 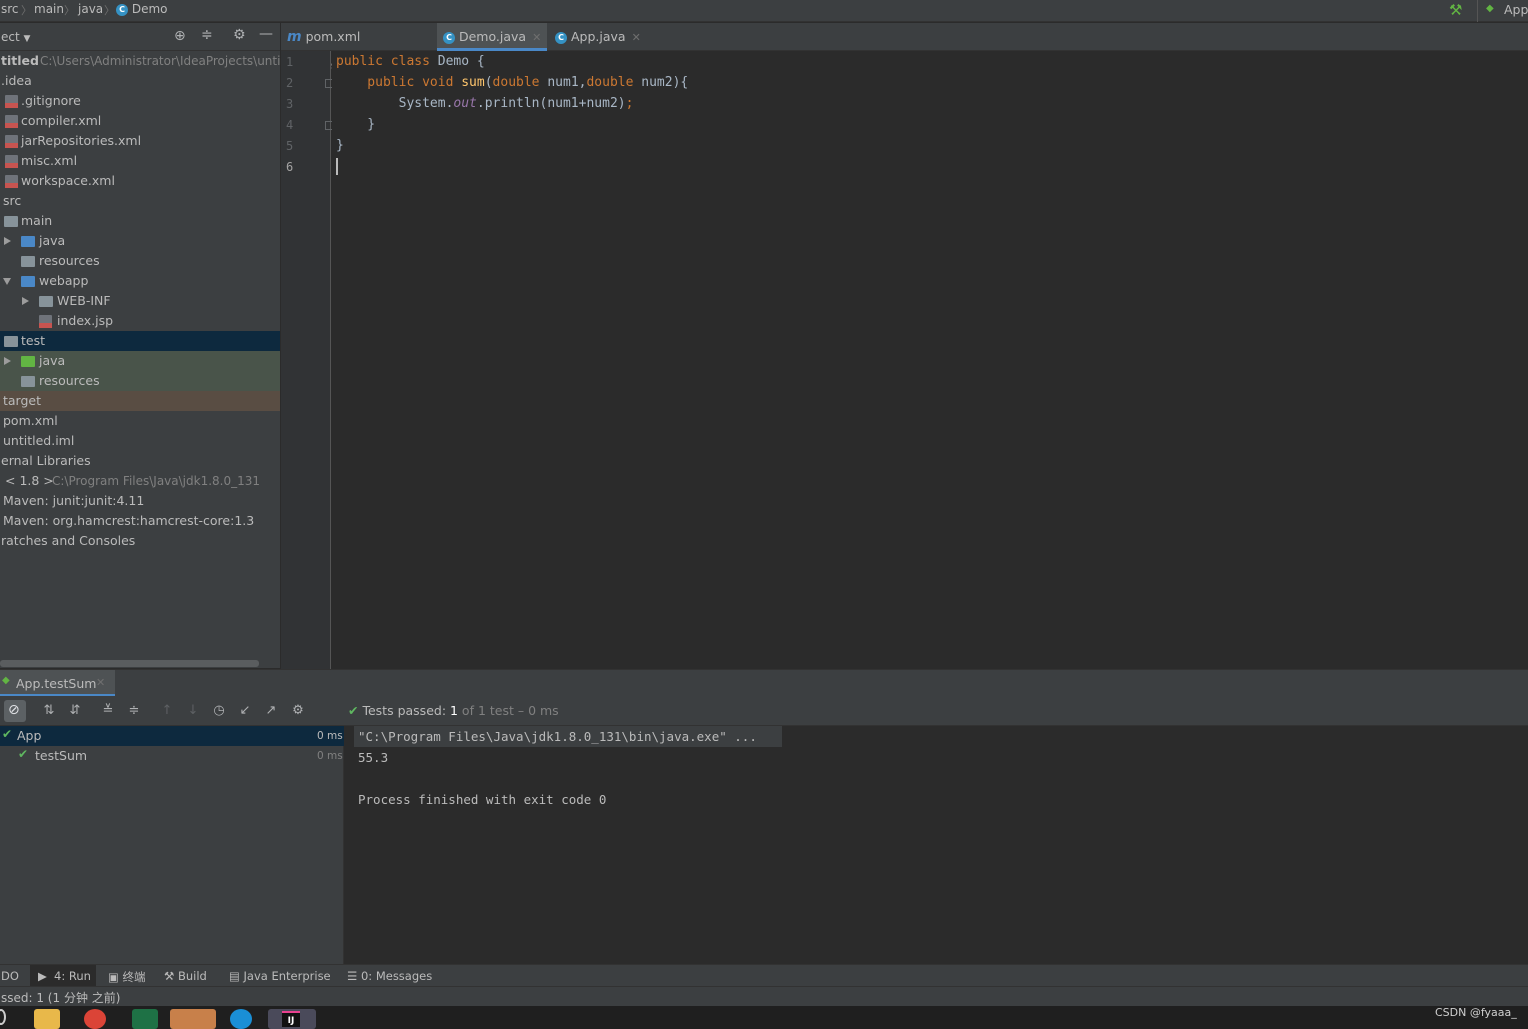 What do you see at coordinates (241, 1019) in the screenshot?
I see `edge-icon` at bounding box center [241, 1019].